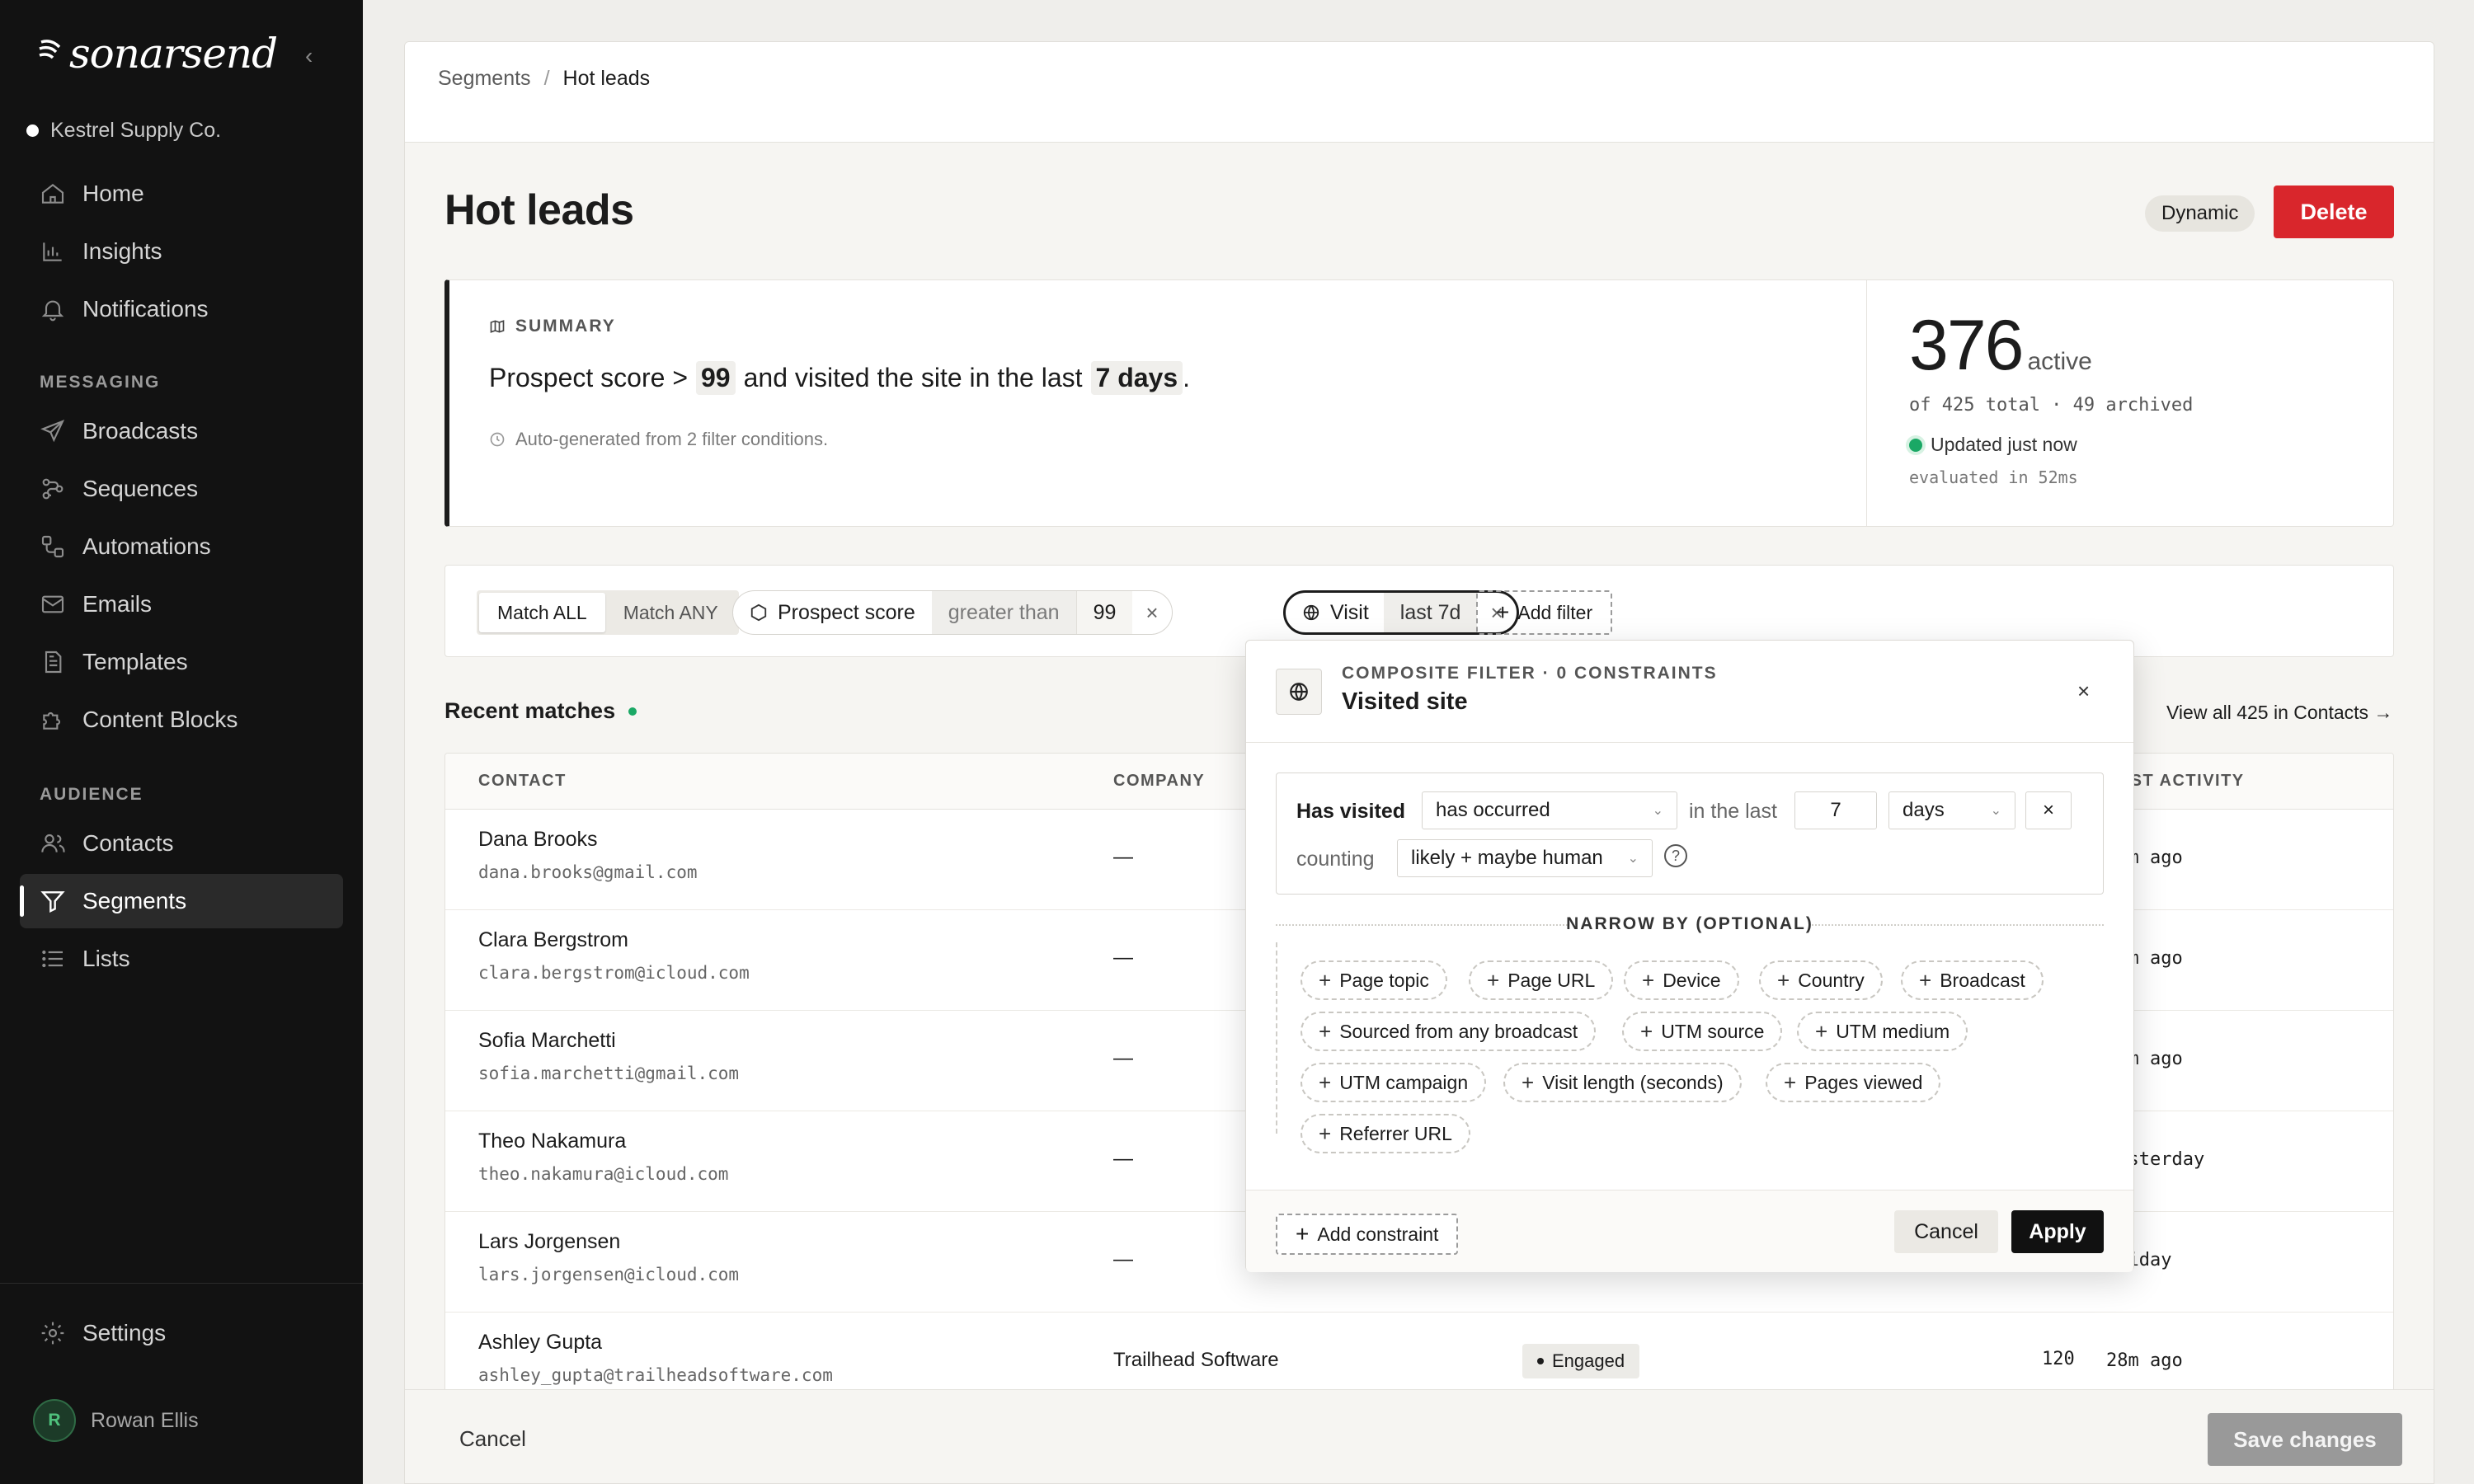  I want to click on contact-name: Theo Nakamura, so click(552, 1141).